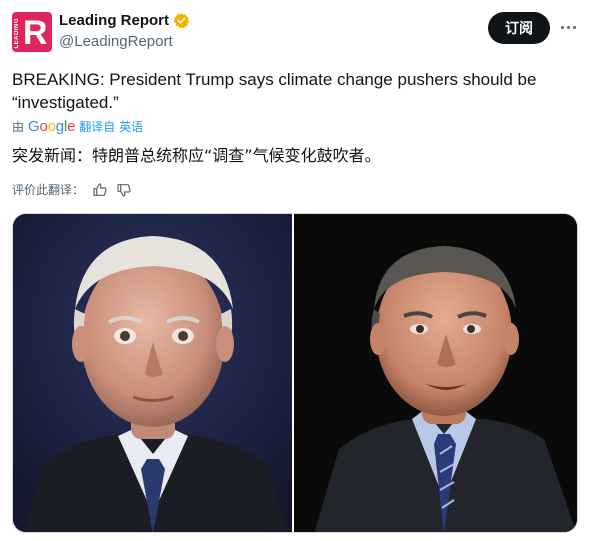 This screenshot has height=541, width=590. Describe the element at coordinates (181, 21) in the screenshot. I see `verified-badge-icon` at that location.